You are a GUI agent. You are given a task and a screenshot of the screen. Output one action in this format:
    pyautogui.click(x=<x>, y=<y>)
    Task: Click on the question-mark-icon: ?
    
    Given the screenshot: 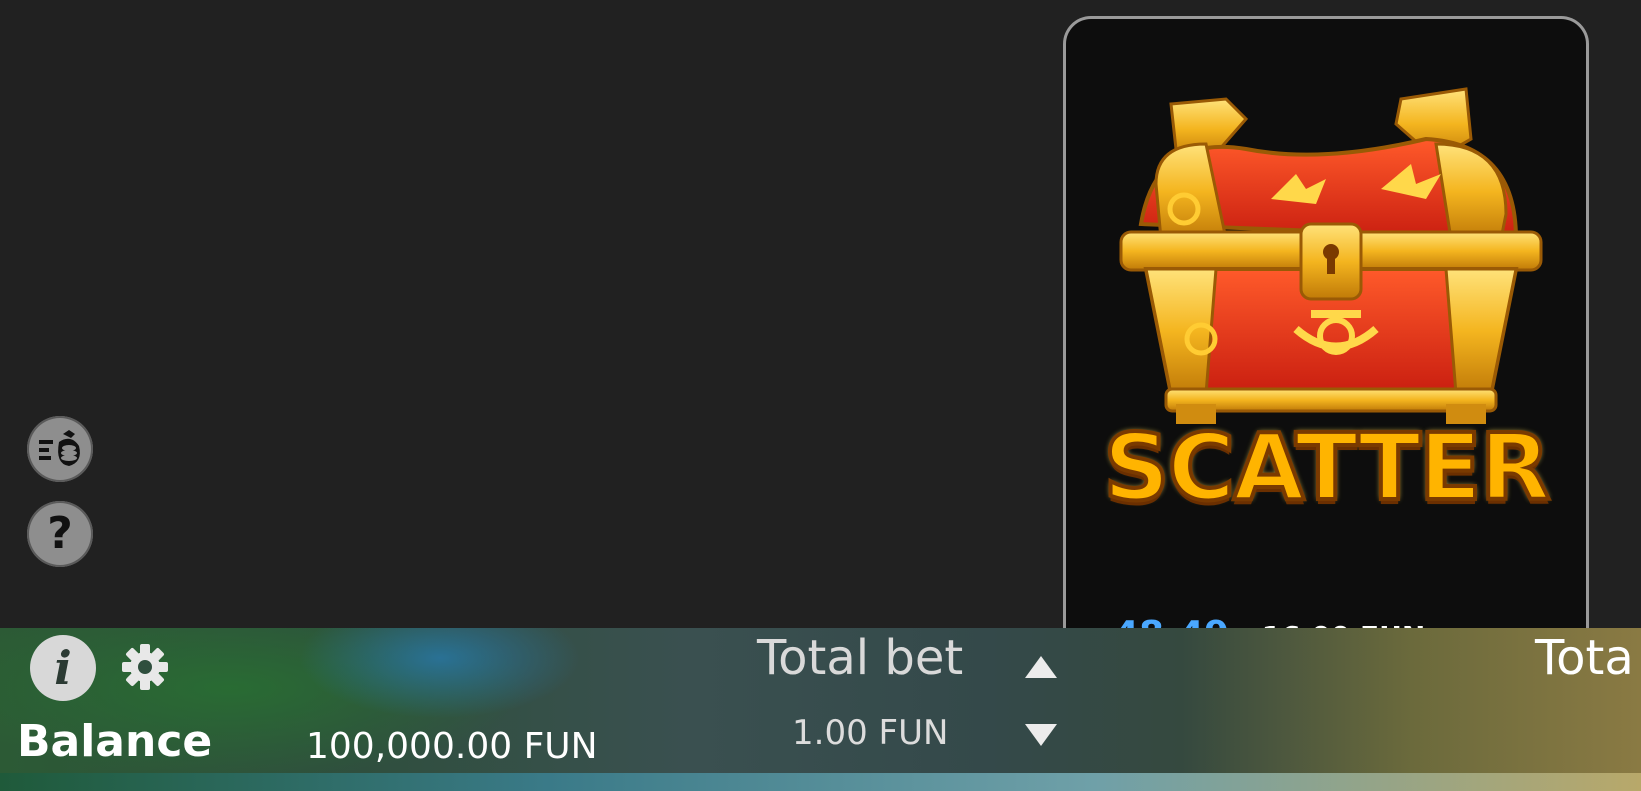 What is the action you would take?
    pyautogui.click(x=60, y=533)
    